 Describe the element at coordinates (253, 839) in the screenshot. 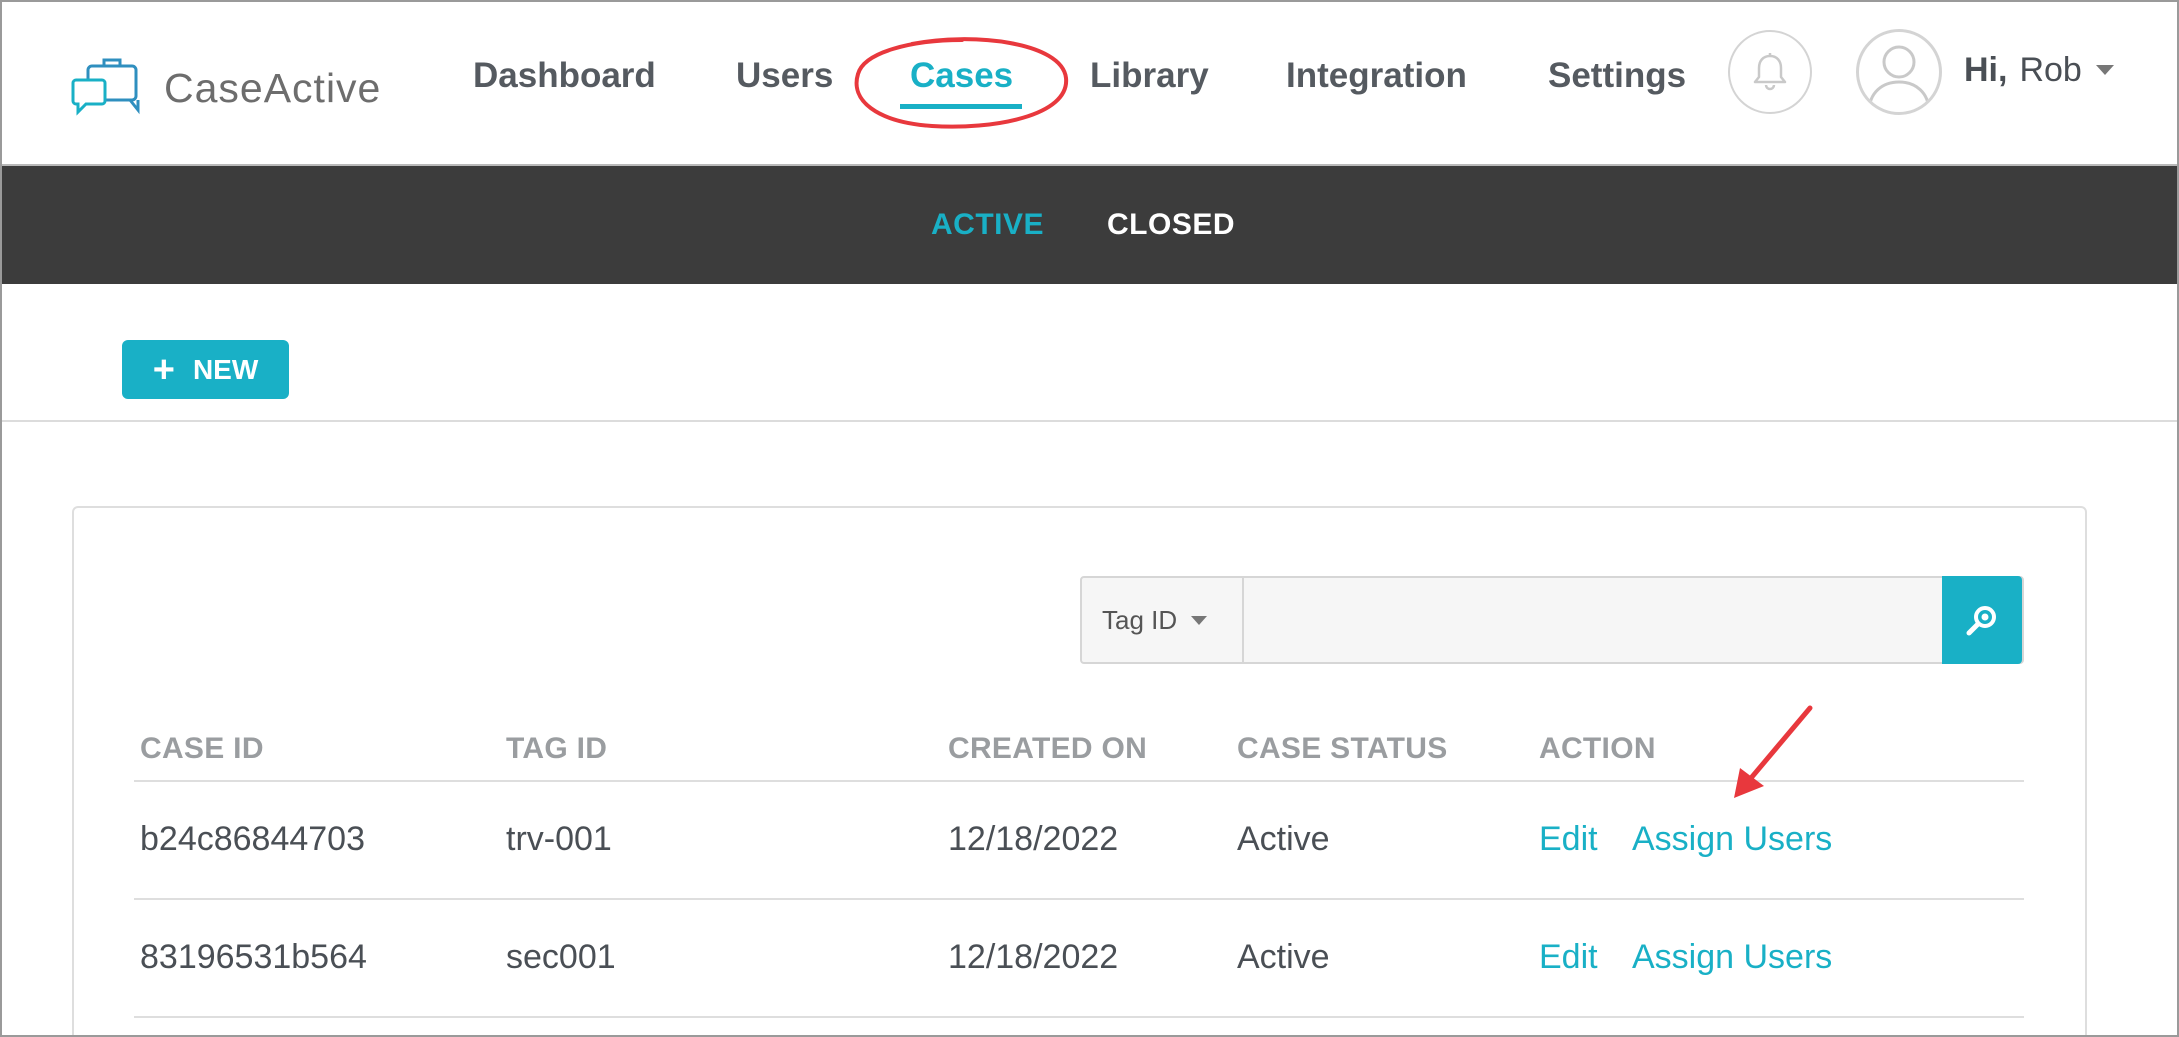

I see `case-id-cell: b24c86844703` at that location.